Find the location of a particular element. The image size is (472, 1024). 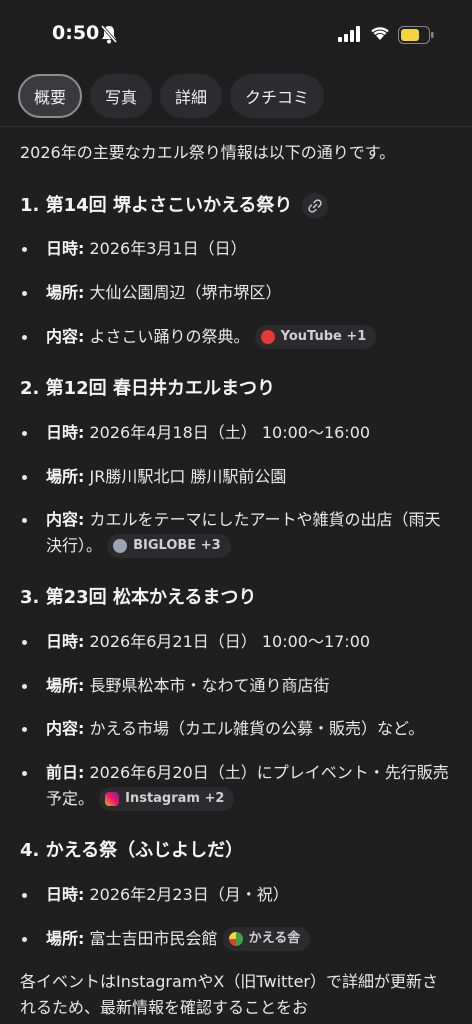

item-text: 2026年6月21日（日） 10:00〜17:00 is located at coordinates (227, 642).